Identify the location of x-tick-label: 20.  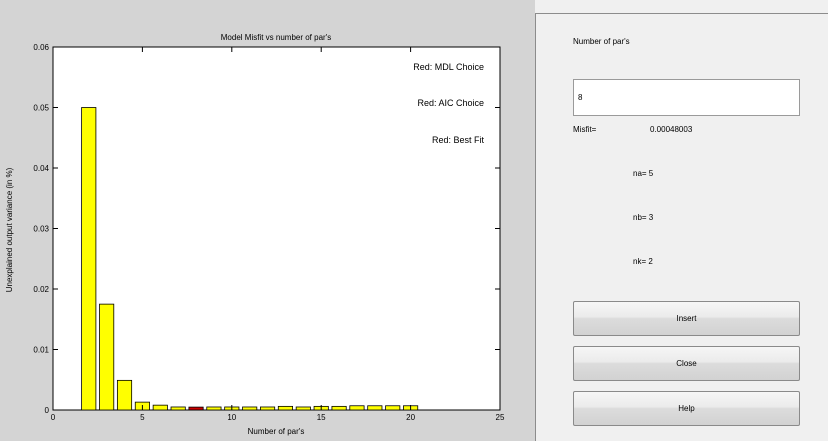
(410, 417).